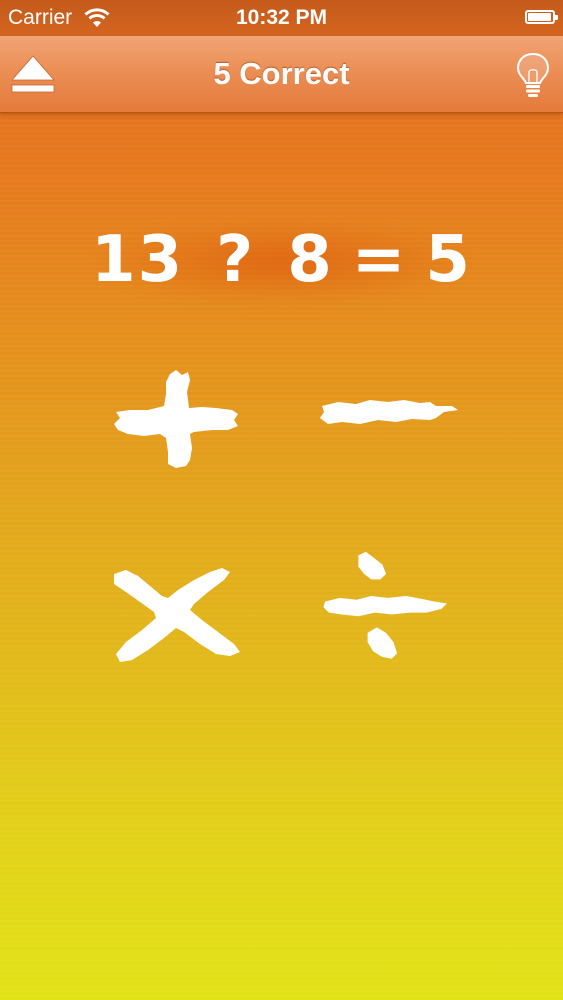 Image resolution: width=563 pixels, height=1000 pixels. I want to click on hint-button, so click(533, 75).